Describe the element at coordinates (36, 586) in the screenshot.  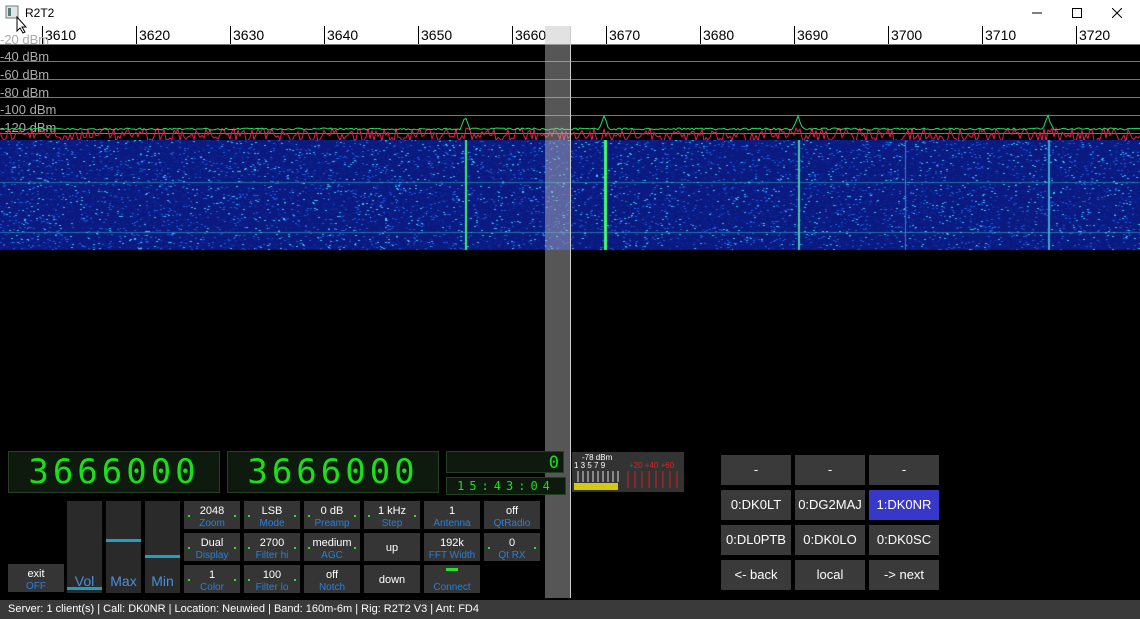
I see `exit-button-key: OFF` at that location.